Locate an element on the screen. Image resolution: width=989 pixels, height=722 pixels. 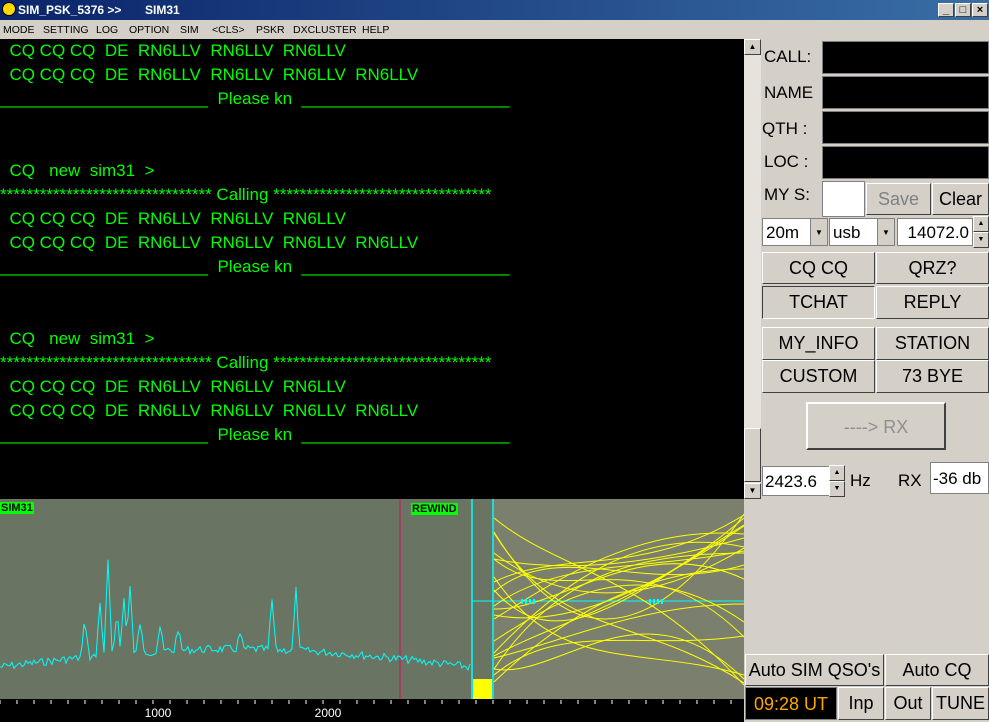
rx-frequency-up-button: ▲ is located at coordinates (837, 473).